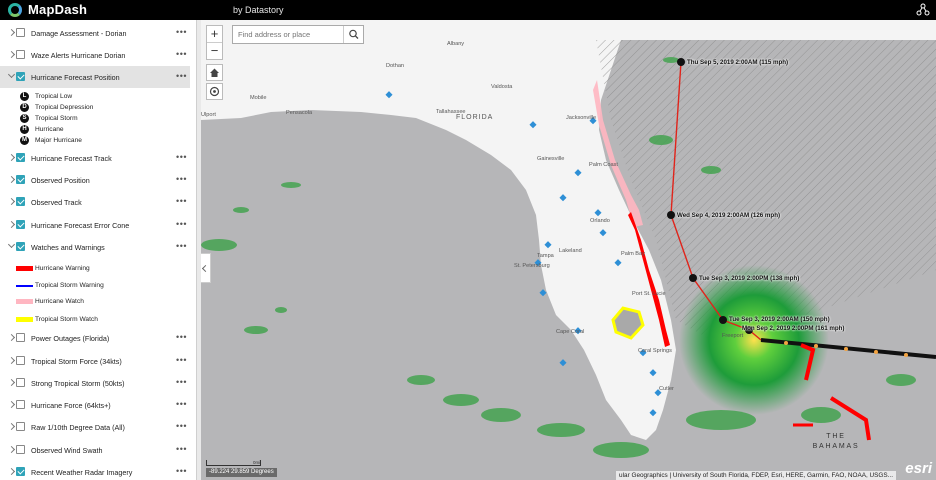 This screenshot has width=936, height=480. What do you see at coordinates (793, 328) in the screenshot?
I see `track-label: Mon Sep 2, 2019 2:00PM (161 mph)` at bounding box center [793, 328].